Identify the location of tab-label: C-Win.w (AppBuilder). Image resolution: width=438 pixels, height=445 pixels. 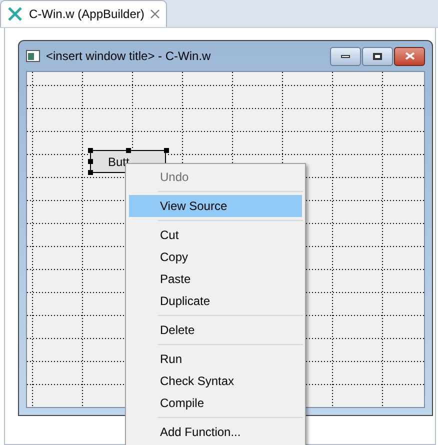
(86, 14).